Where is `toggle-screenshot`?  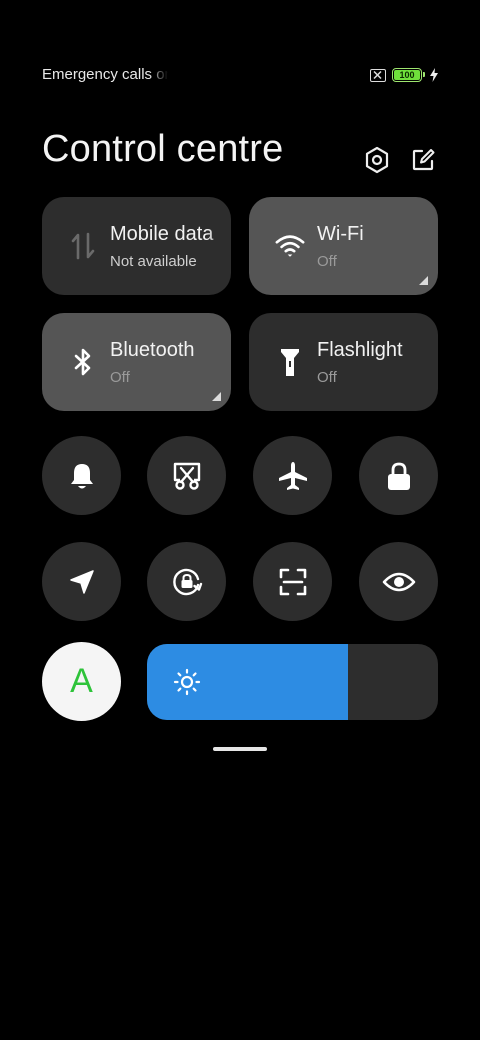 toggle-screenshot is located at coordinates (186, 475).